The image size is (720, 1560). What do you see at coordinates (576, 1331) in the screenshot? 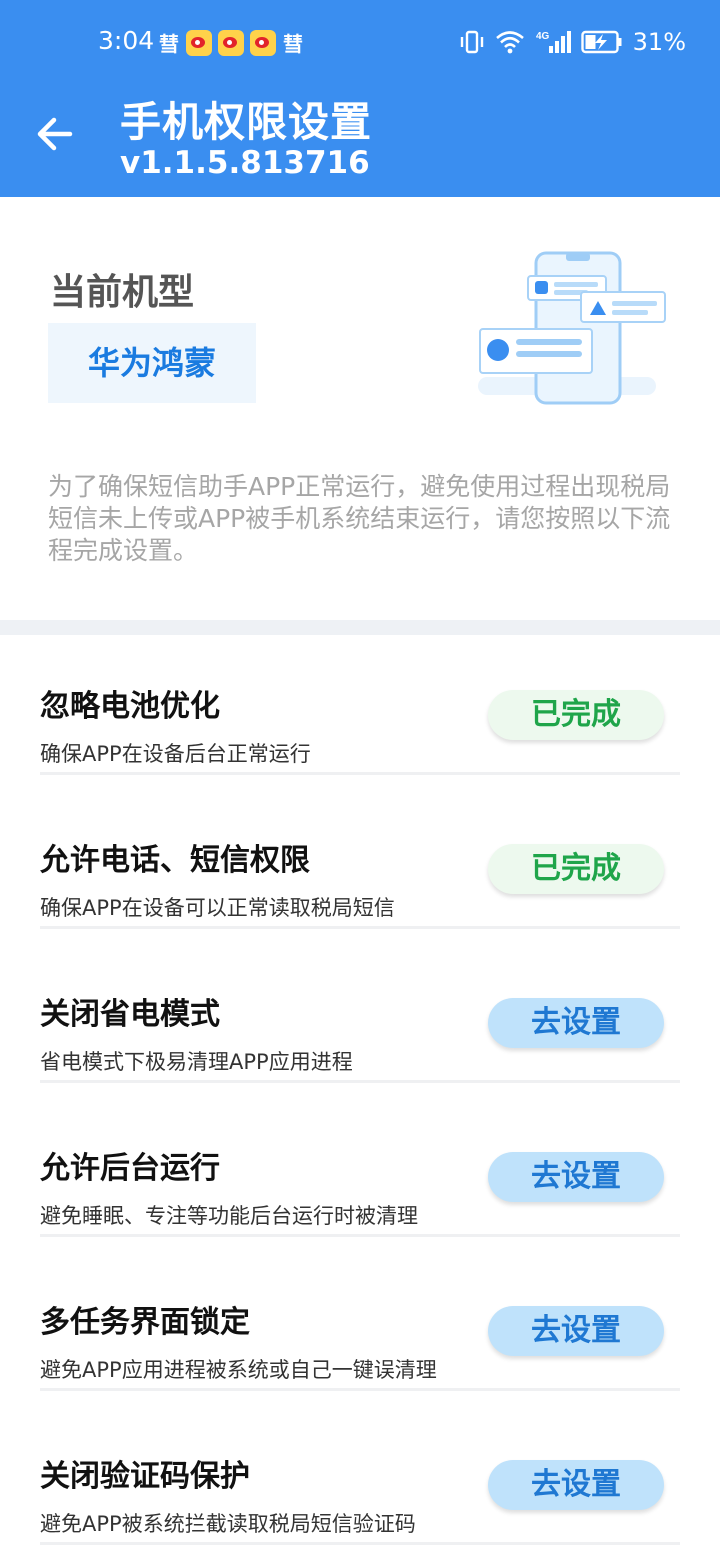
I see `multitask-lock-settings-button: 去设置` at bounding box center [576, 1331].